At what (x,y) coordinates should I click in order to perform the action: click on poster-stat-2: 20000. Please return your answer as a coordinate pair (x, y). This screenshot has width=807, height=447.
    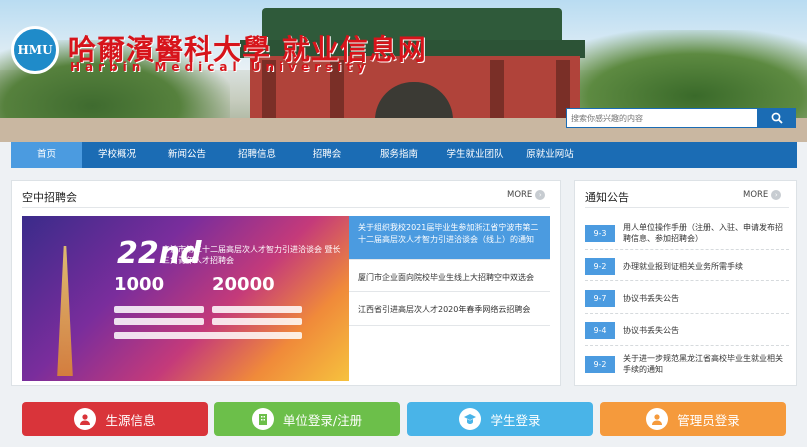
    Looking at the image, I should click on (243, 284).